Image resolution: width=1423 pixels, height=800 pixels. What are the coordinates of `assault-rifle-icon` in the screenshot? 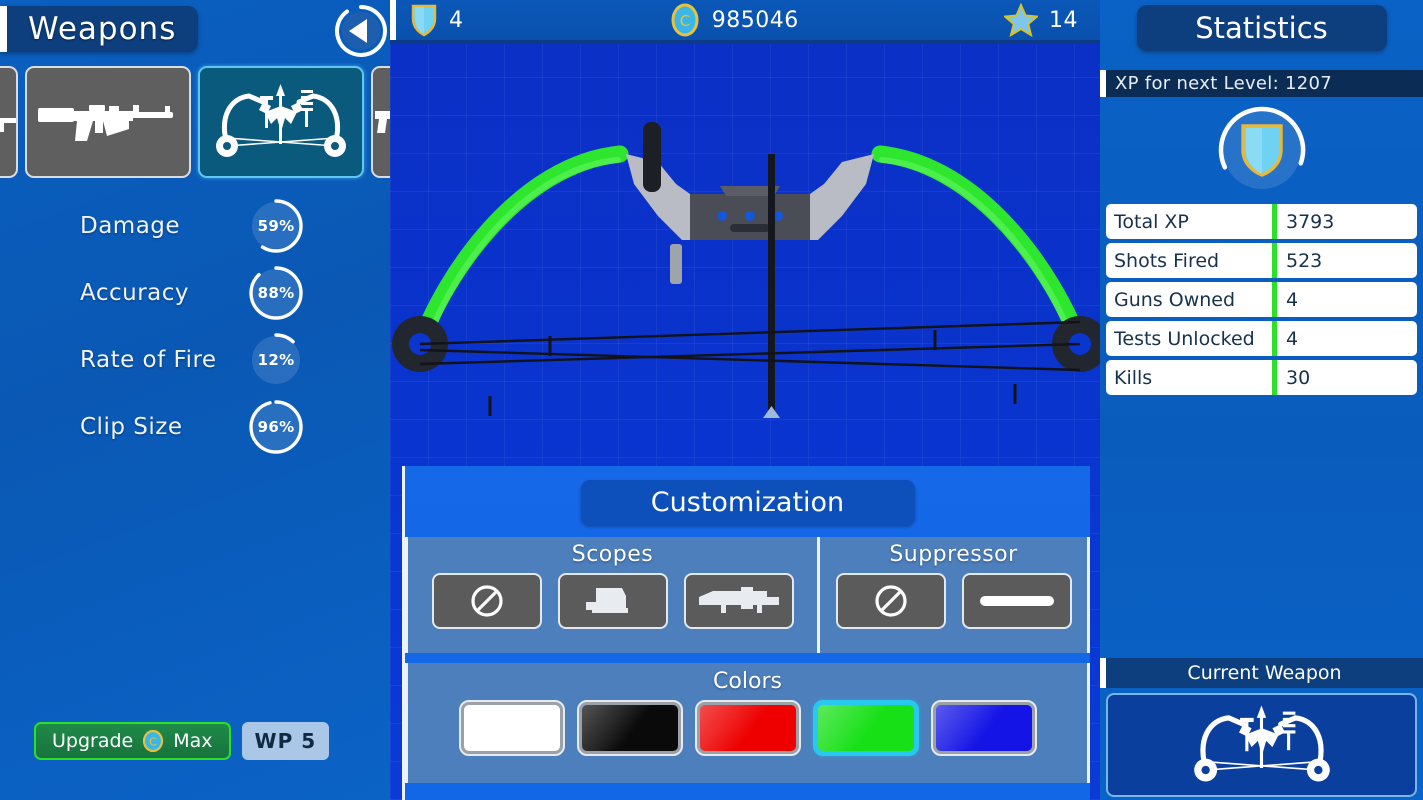 It's located at (105, 123).